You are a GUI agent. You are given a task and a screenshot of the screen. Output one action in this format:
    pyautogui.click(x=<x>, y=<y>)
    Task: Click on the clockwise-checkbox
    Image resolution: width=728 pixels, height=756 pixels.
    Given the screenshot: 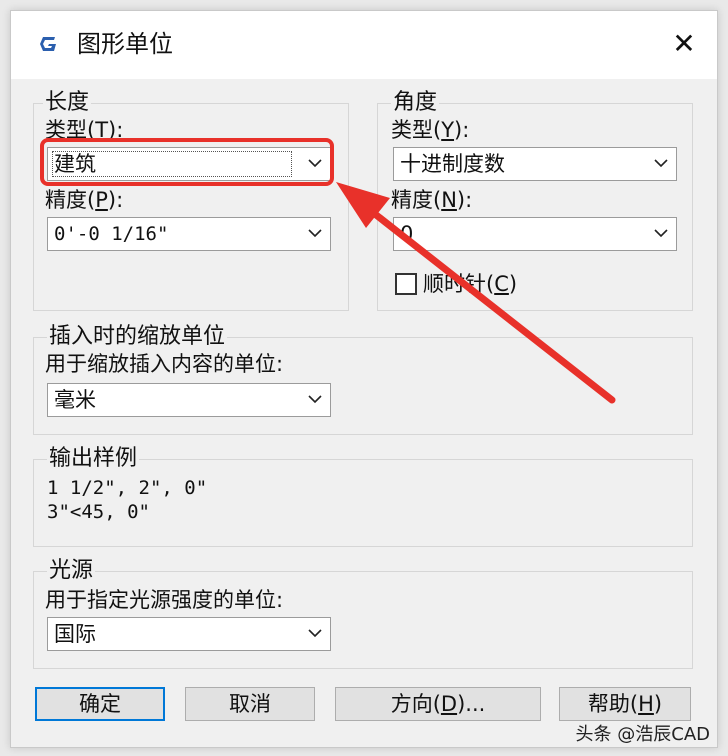 What is the action you would take?
    pyautogui.click(x=406, y=284)
    